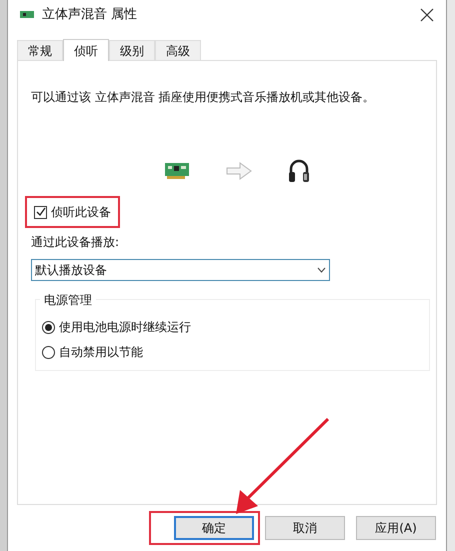 Image resolution: width=455 pixels, height=551 pixels. What do you see at coordinates (427, 15) in the screenshot?
I see `close-icon` at bounding box center [427, 15].